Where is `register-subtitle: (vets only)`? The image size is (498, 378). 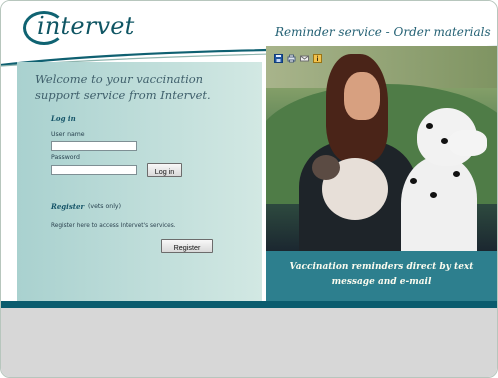 register-subtitle: (vets only) is located at coordinates (105, 206).